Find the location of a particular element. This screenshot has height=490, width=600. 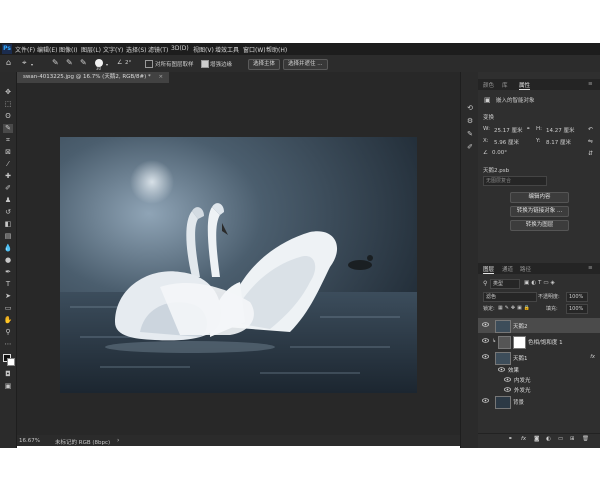

new-adjustment-icon: ◐ is located at coordinates (548, 439).